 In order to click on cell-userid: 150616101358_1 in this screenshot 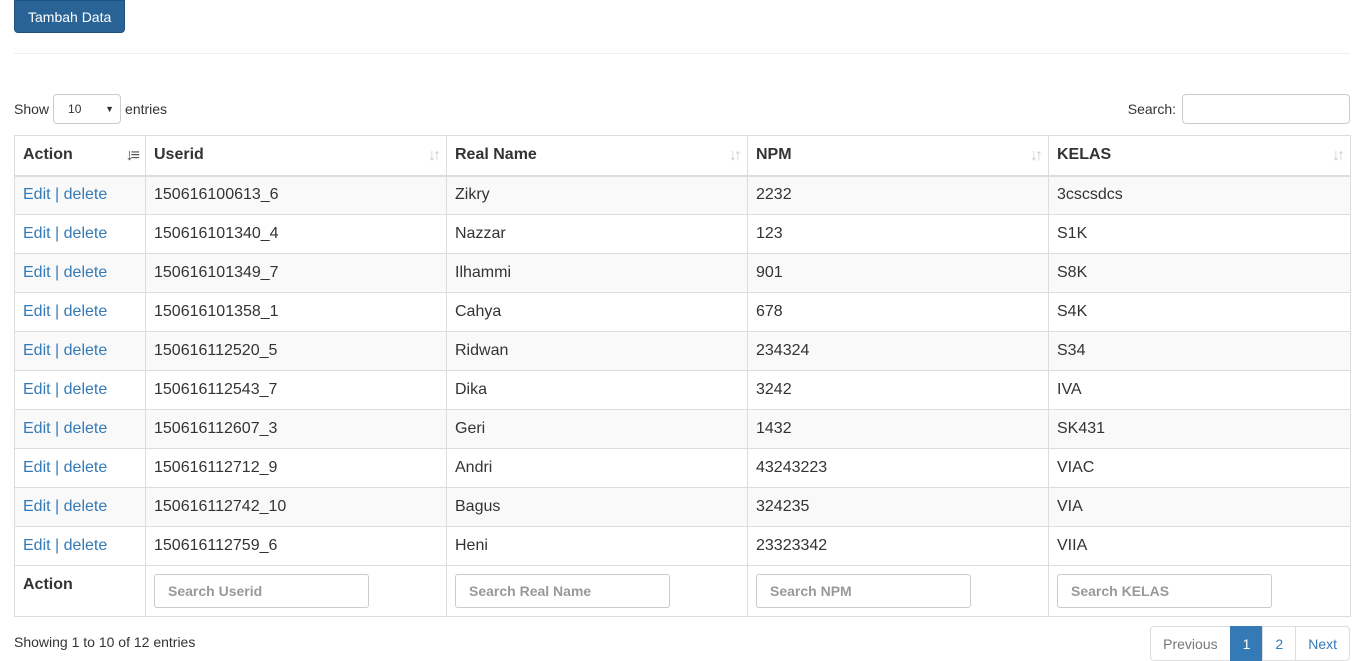, I will do `click(296, 312)`.